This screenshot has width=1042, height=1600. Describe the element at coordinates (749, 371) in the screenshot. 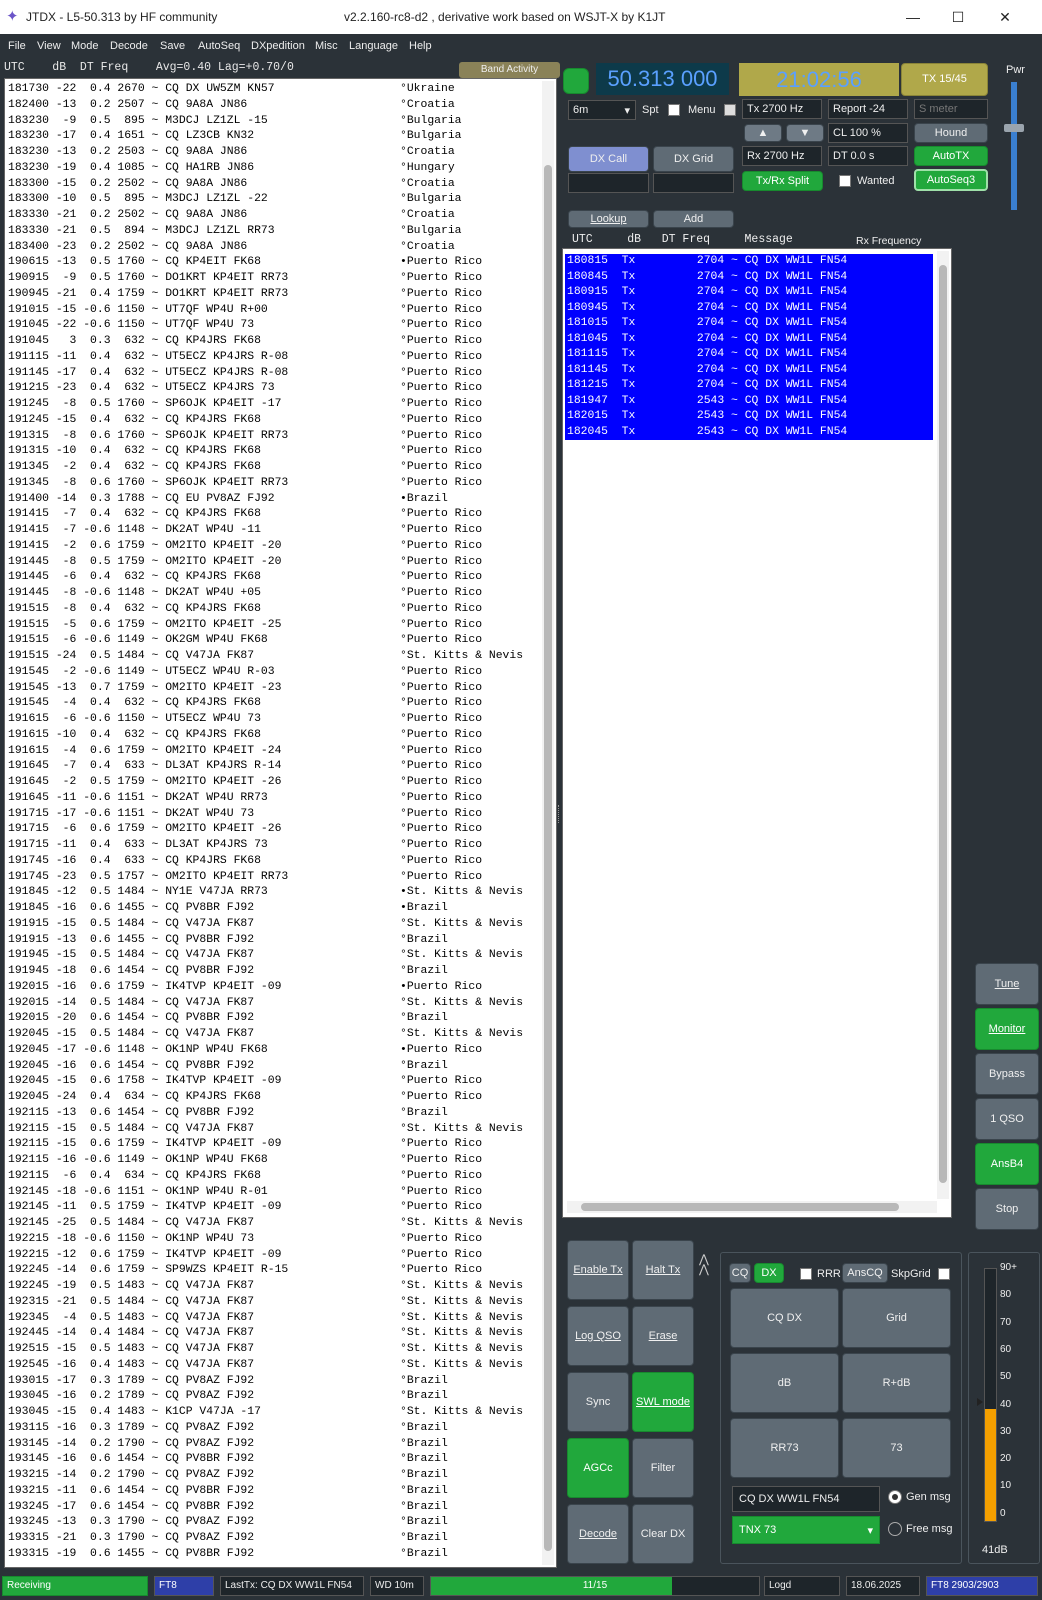

I see `rx-frequency-row: 181145 Tx 2704 ~ CQ DX WW1L FN54` at that location.